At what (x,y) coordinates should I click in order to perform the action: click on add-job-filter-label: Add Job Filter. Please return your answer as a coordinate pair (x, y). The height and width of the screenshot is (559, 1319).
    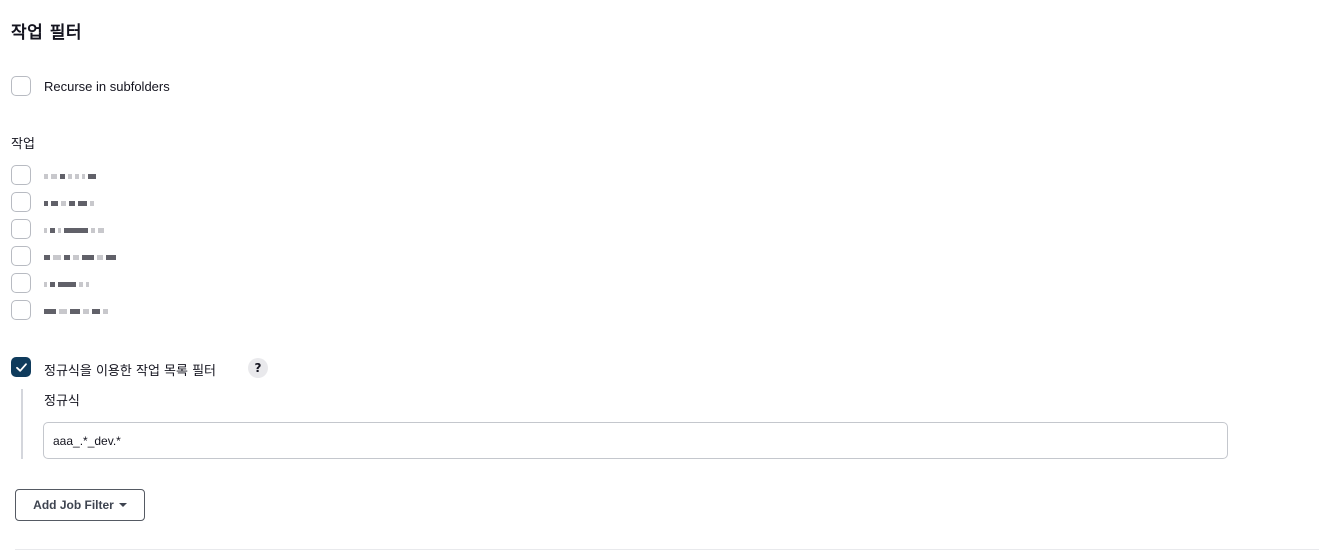
    Looking at the image, I should click on (73, 505).